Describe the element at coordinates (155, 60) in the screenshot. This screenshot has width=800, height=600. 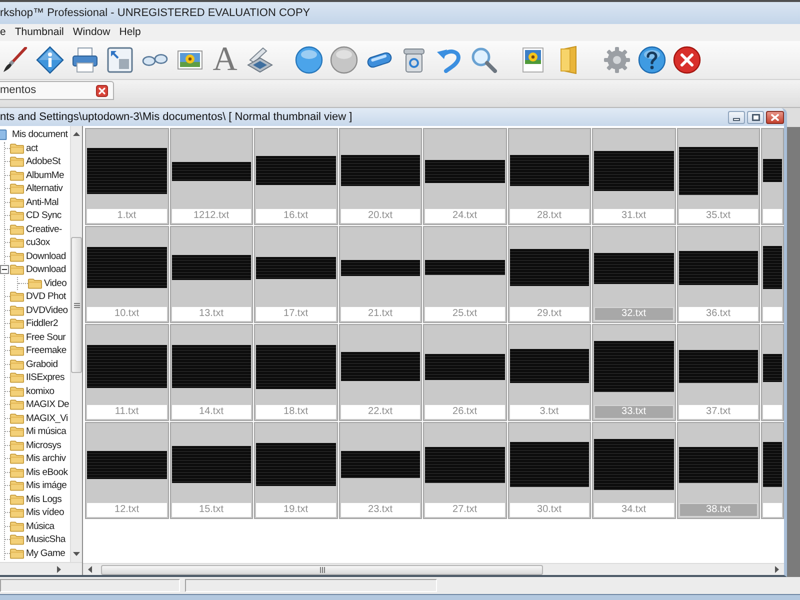
I see `glasses-icon` at that location.